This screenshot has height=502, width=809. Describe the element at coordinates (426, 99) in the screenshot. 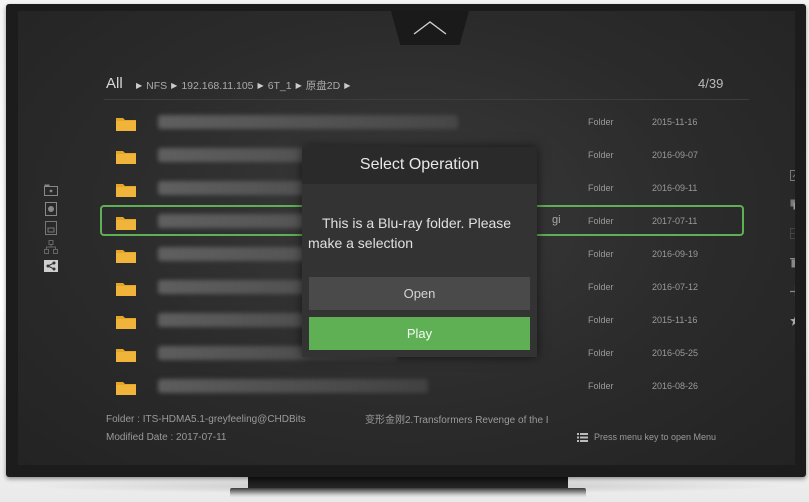

I see `divider` at that location.